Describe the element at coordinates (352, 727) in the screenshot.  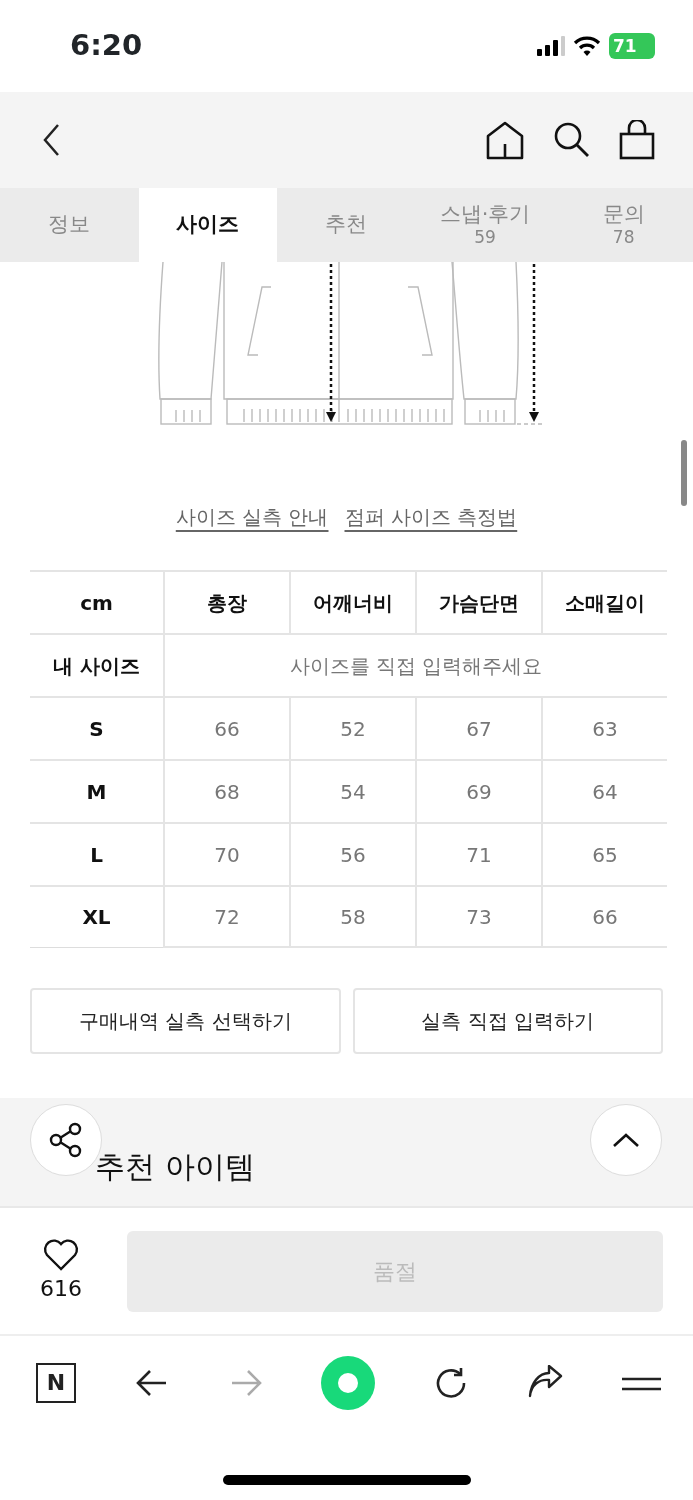
I see `table-cell: 52` at that location.